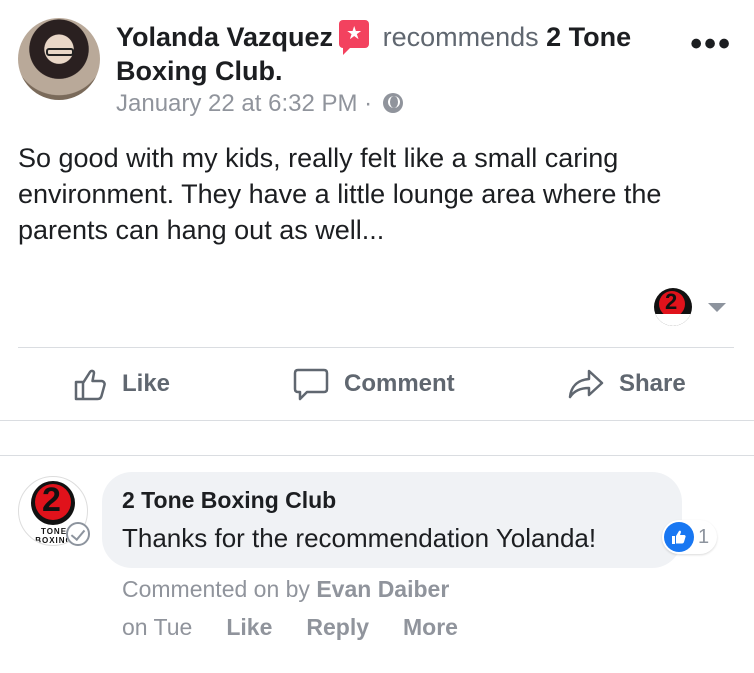 The image size is (754, 673). Describe the element at coordinates (377, 438) in the screenshot. I see `section-gap` at that location.